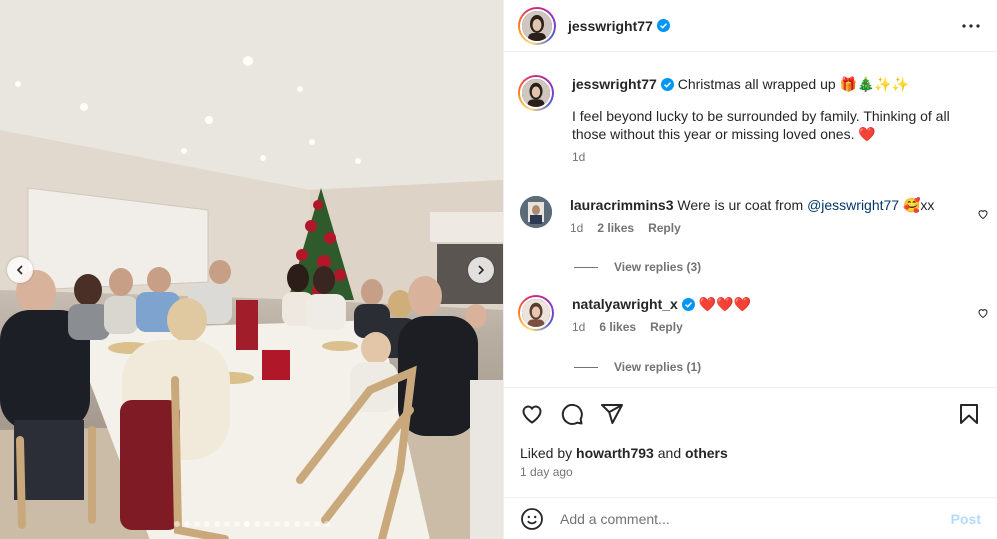 This screenshot has height=539, width=997. Describe the element at coordinates (614, 84) in the screenshot. I see `caption-username: jesswright77` at that location.